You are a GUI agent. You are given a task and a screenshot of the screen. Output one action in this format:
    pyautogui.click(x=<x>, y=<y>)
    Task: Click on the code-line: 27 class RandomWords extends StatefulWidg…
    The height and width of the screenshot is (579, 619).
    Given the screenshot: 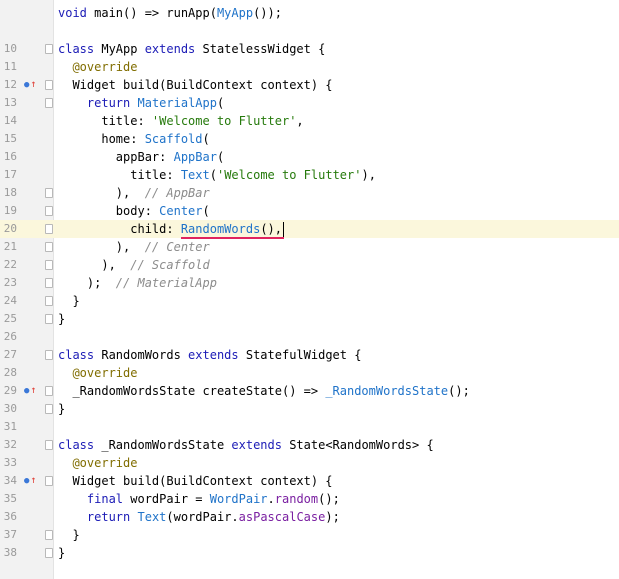 What is the action you would take?
    pyautogui.click(x=309, y=355)
    